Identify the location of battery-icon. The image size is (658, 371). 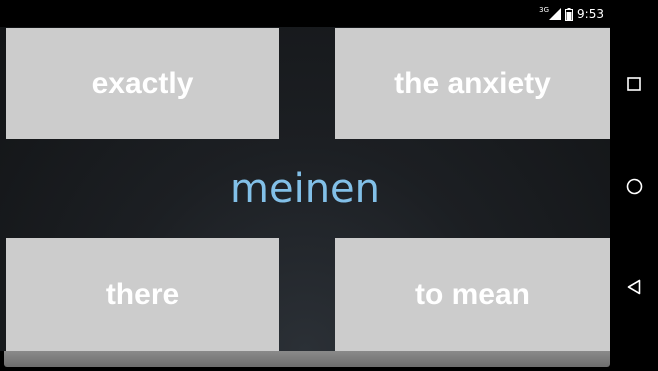
(569, 14).